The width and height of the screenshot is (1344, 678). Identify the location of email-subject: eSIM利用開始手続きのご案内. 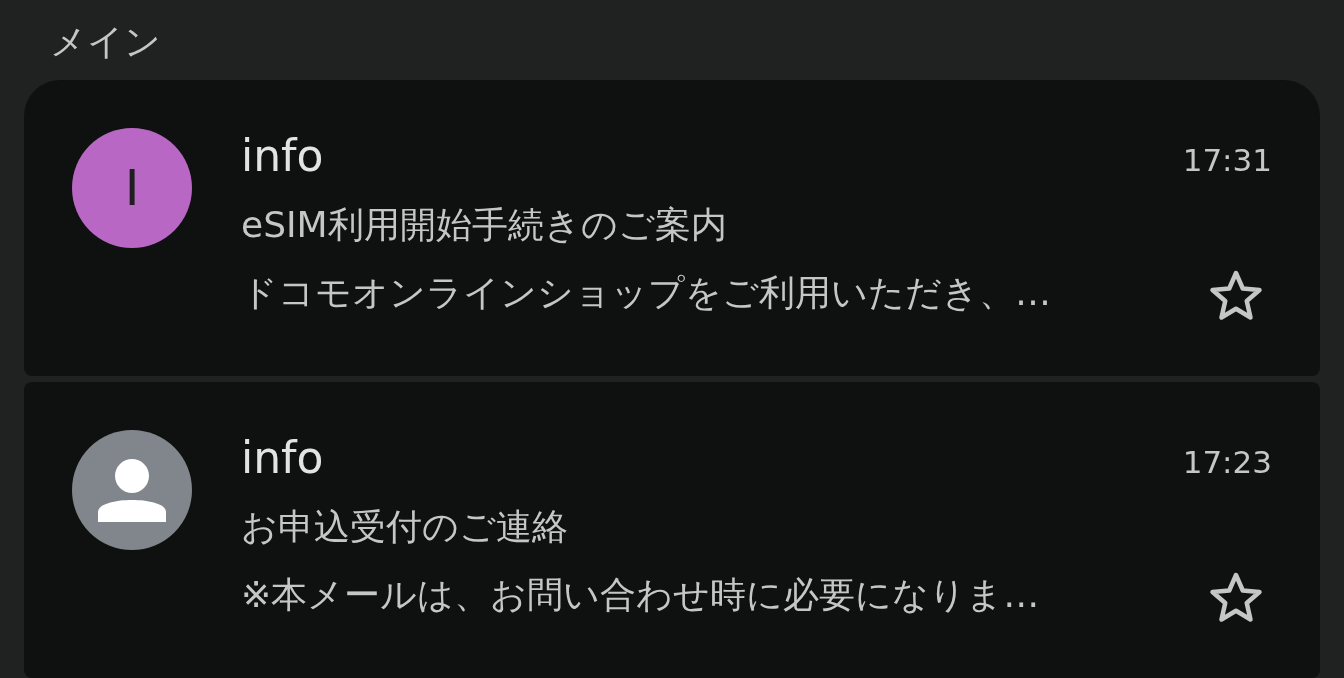
(484, 225).